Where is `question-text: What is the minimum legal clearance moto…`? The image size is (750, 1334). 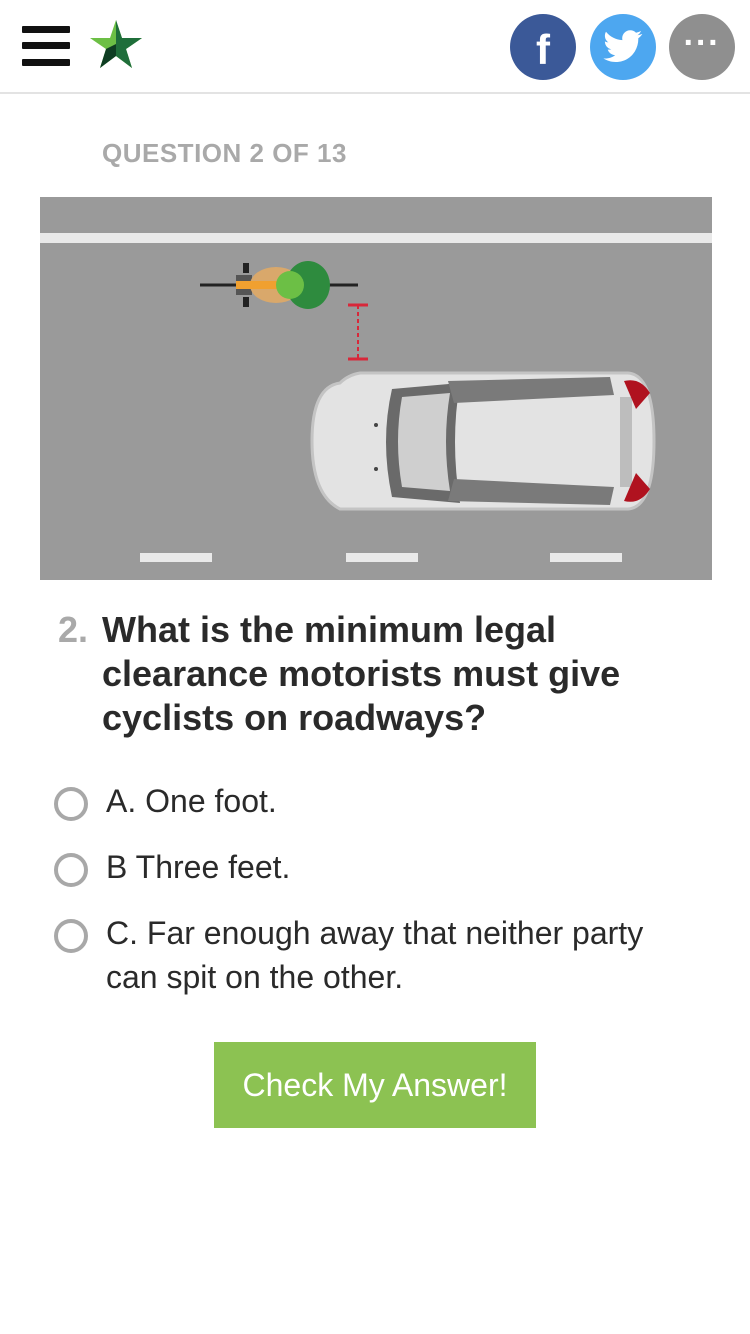
question-text: What is the minimum legal clearance moto… is located at coordinates (361, 673).